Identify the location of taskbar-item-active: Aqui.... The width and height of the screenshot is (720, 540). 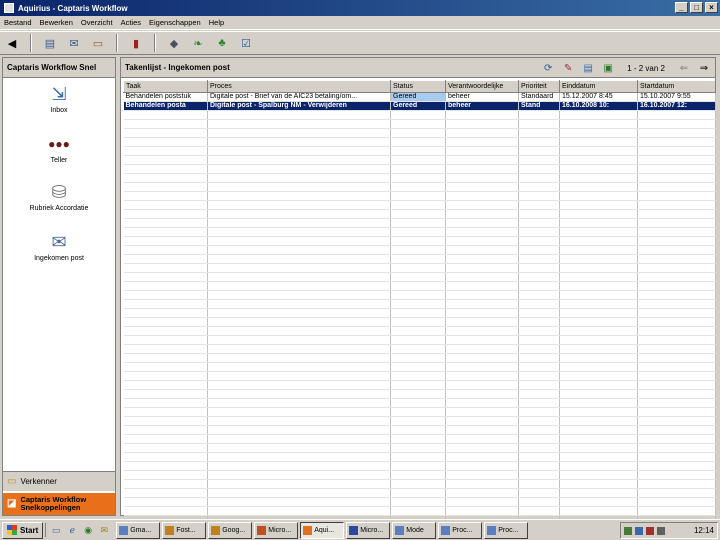
(322, 530).